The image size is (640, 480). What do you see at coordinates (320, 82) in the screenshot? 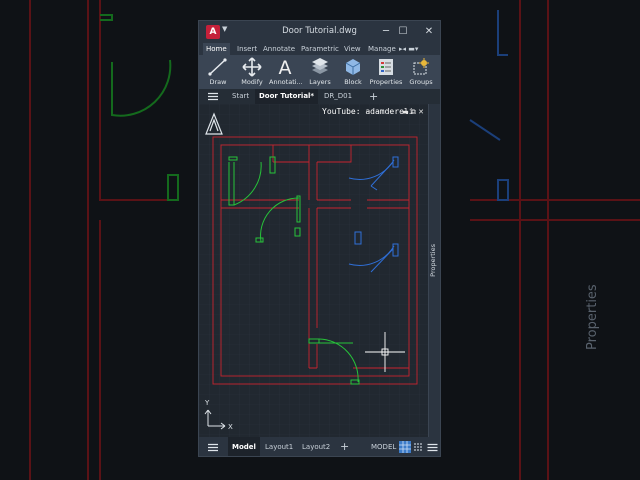
I see `layers-label: Layers` at bounding box center [320, 82].